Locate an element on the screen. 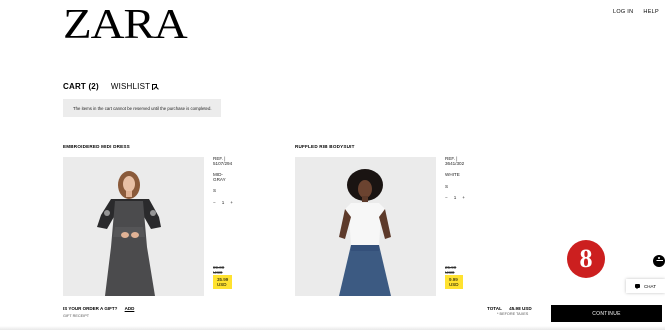 The image size is (665, 330). product-details: REF. | 5107/294 MID-GRAY S − 1 + is located at coordinates (223, 184).